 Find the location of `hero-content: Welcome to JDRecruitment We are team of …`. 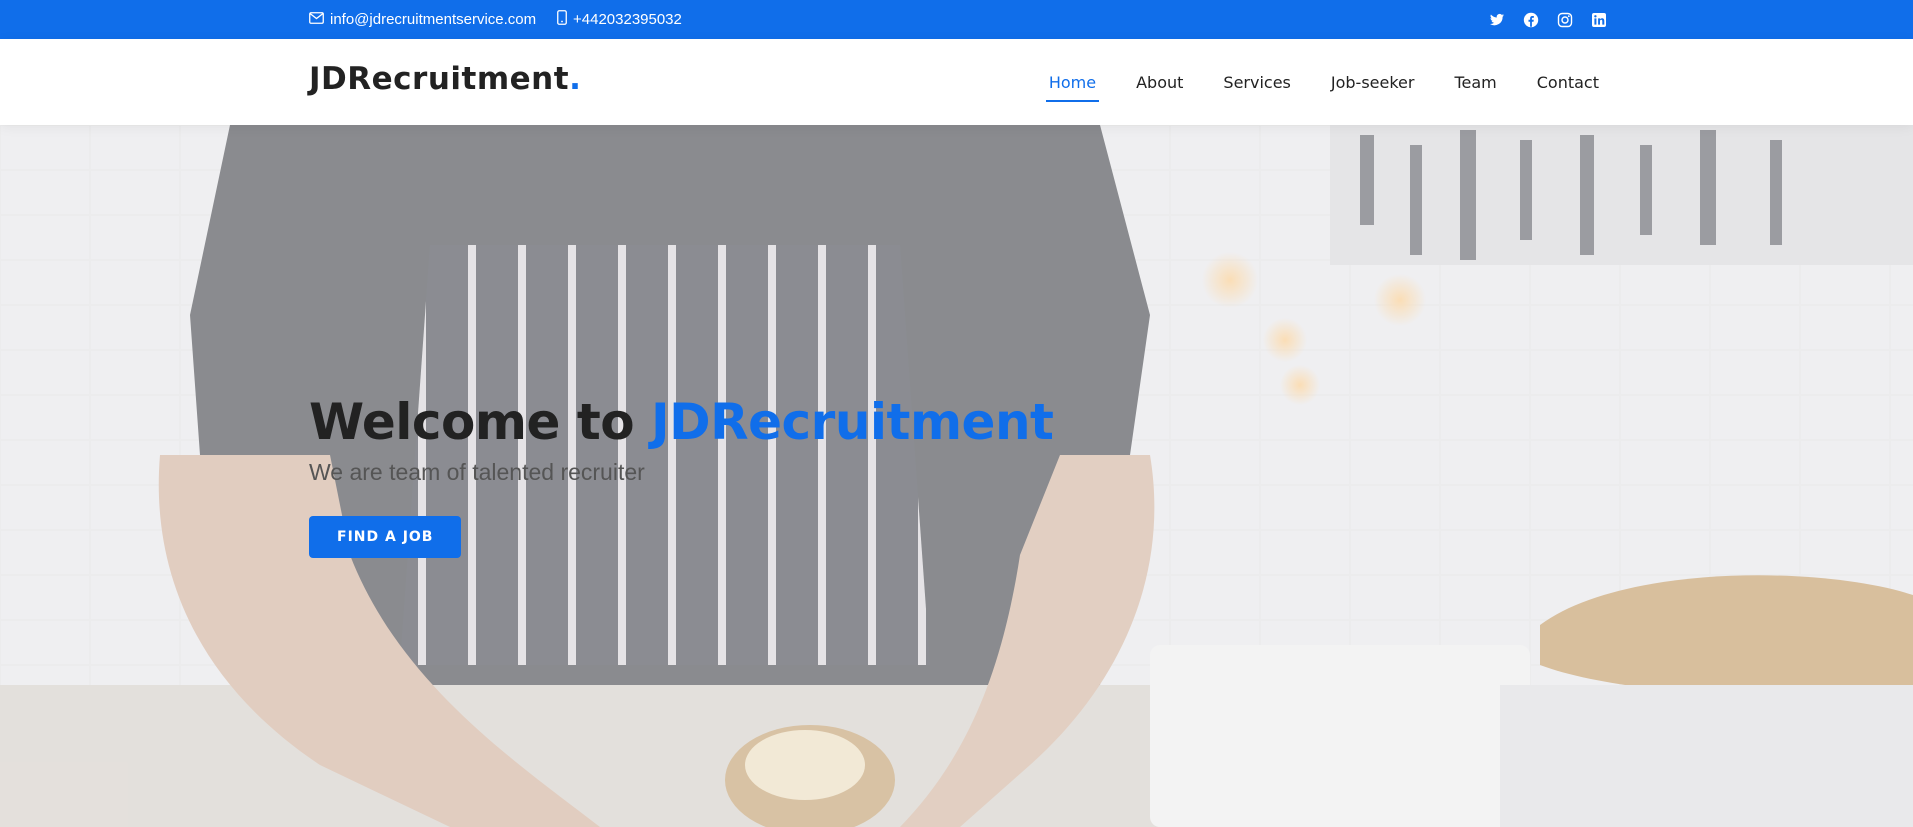

hero-content: Welcome to JDRecruitment We are team of … is located at coordinates (681, 477).